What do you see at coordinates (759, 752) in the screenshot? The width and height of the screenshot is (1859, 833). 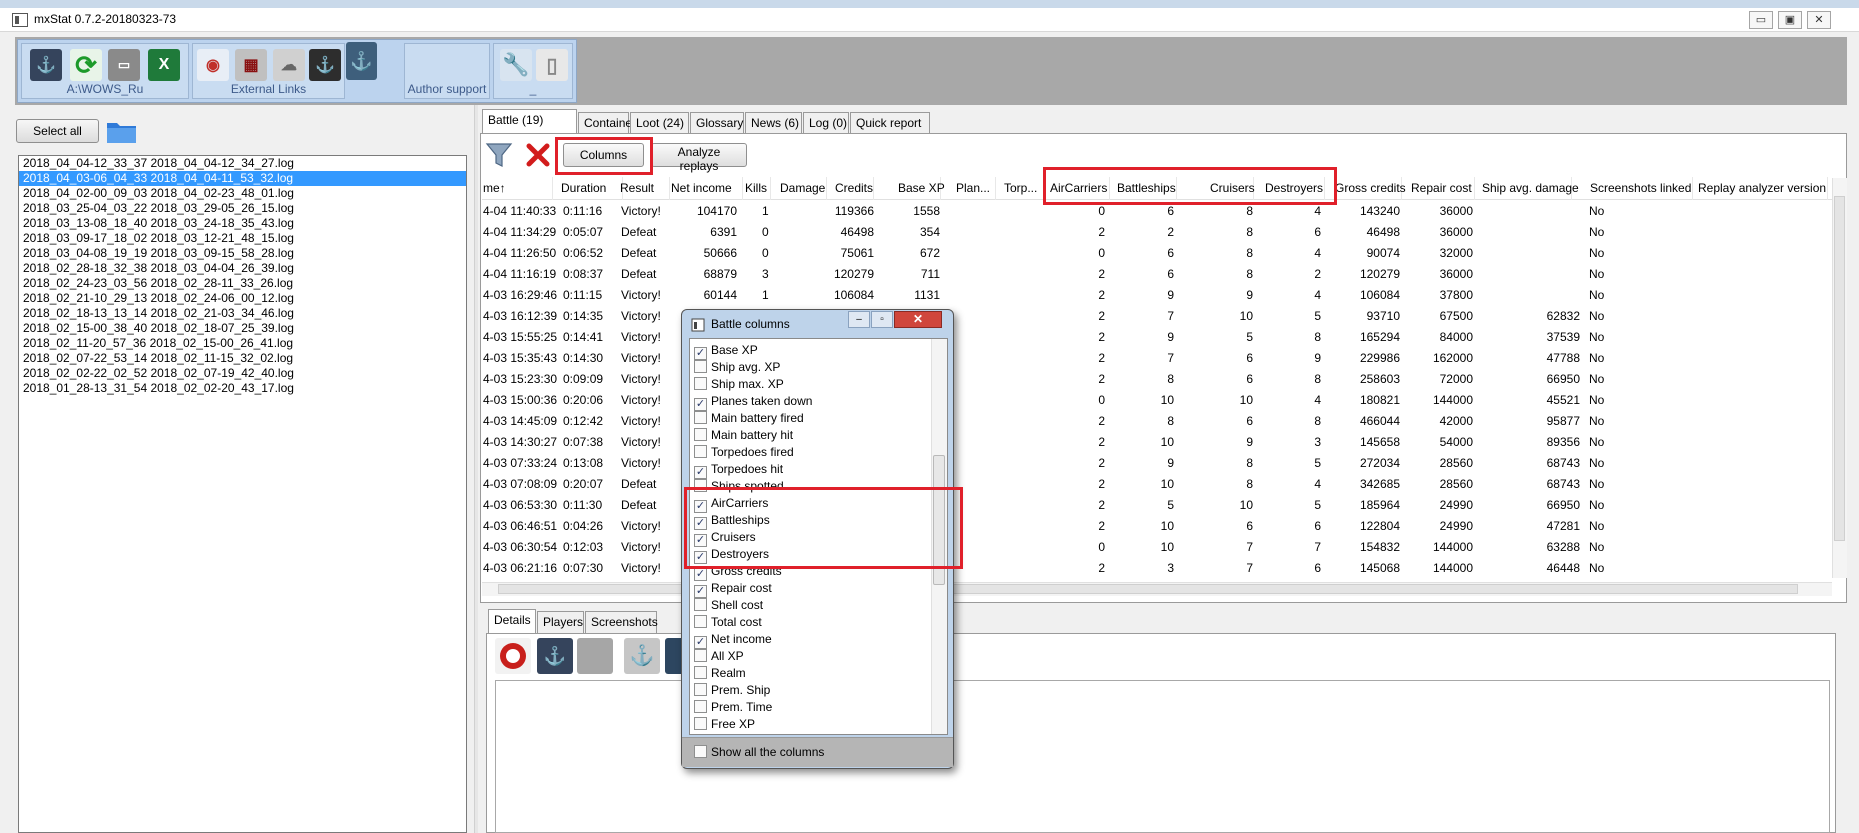 I see `show-all-columns-option: Show all the columns` at bounding box center [759, 752].